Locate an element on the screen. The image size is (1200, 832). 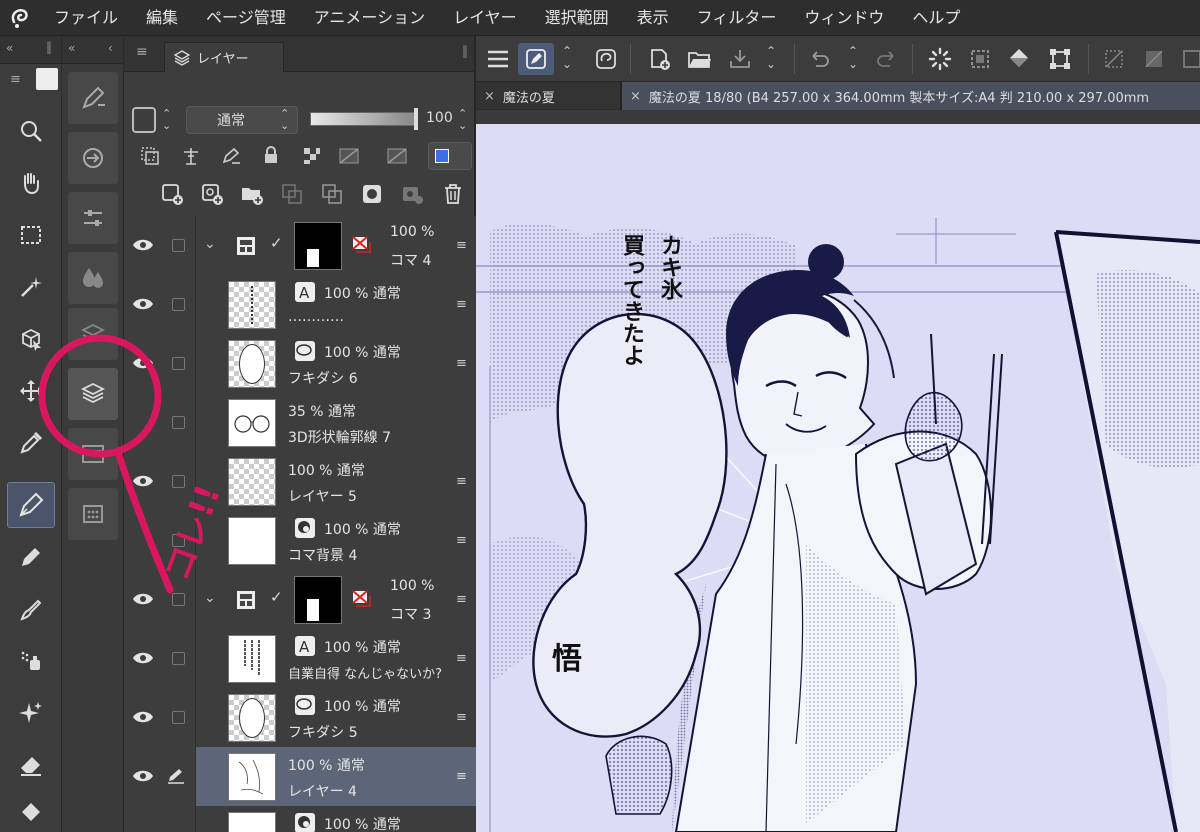
lock-icon is located at coordinates (271, 155).